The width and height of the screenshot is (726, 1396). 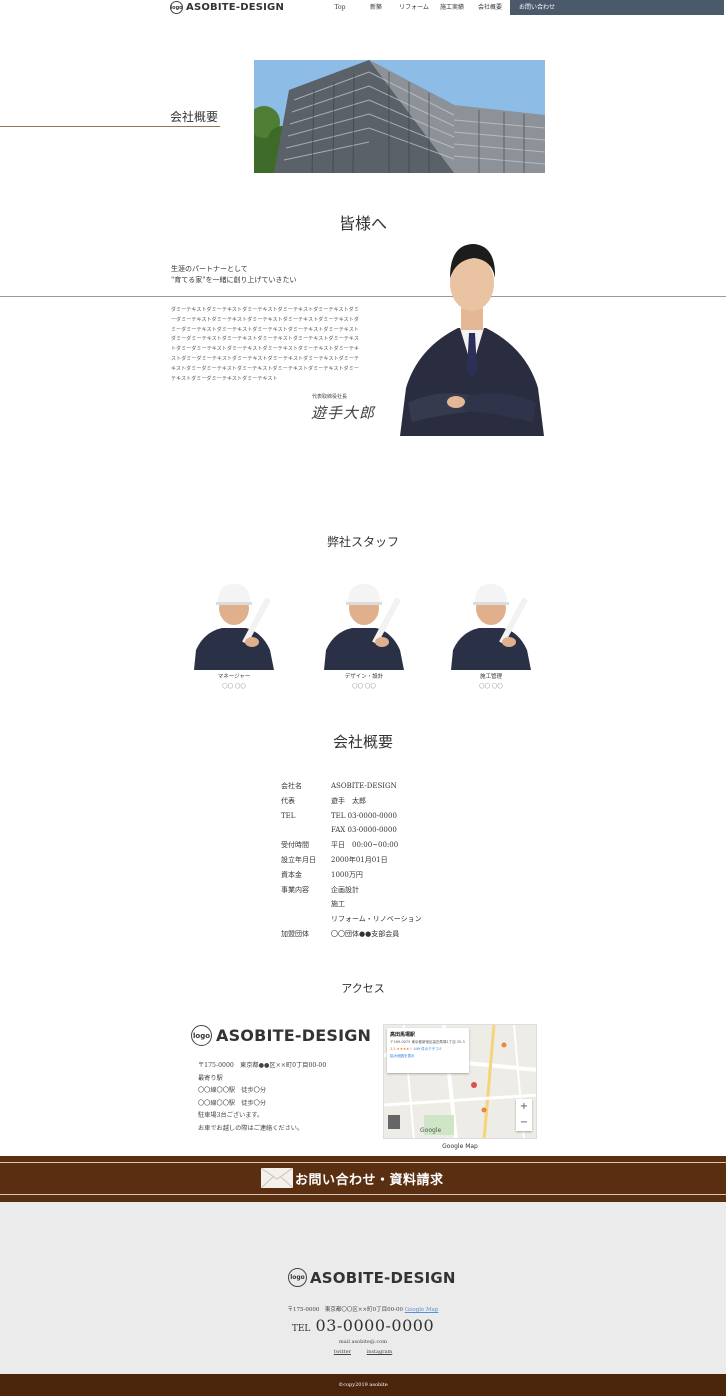 I want to click on staff-title: 弊社スタッフ, so click(x=362, y=542).